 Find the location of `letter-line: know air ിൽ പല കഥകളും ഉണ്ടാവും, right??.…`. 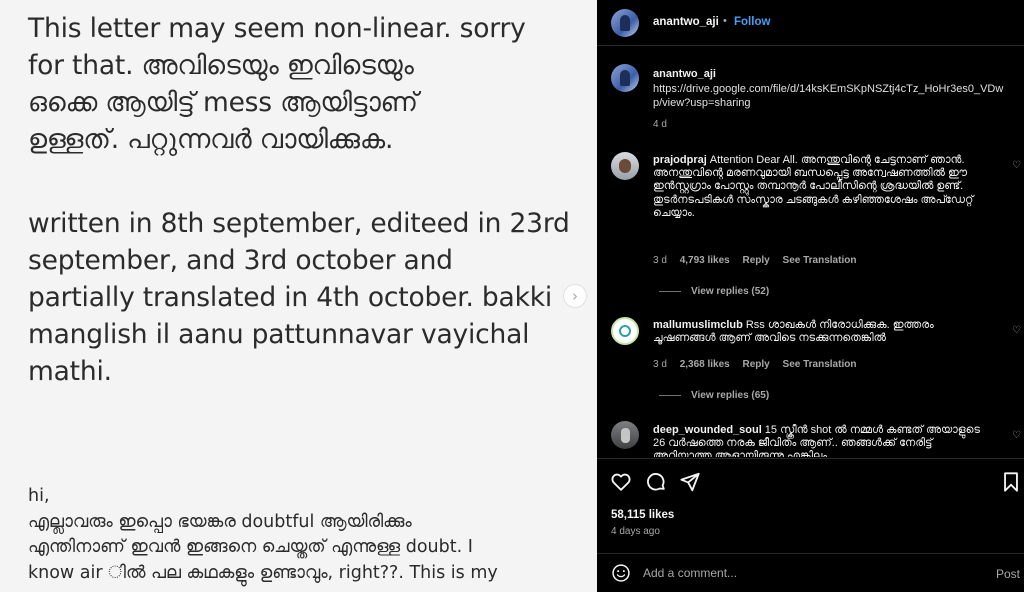

letter-line: know air ിൽ പല കഥകളും ഉണ്ടാവും, right??.… is located at coordinates (263, 572).